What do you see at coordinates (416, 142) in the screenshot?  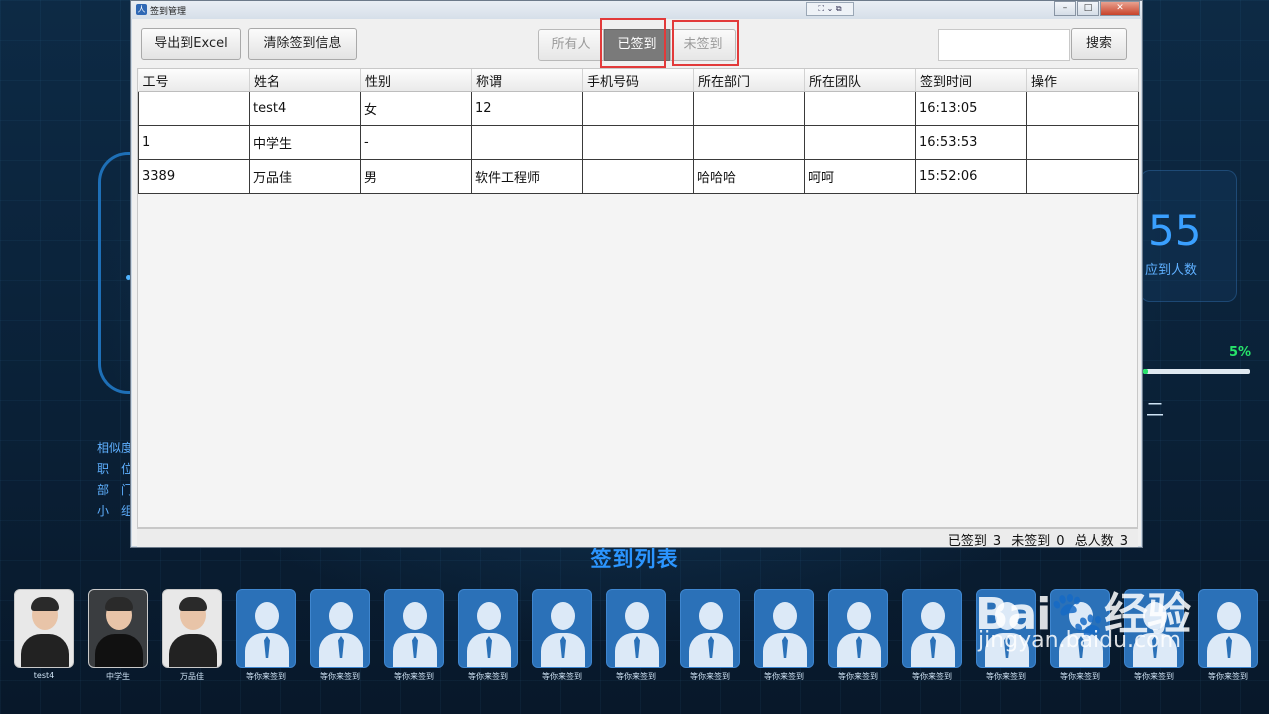 I see `table-cell: -` at bounding box center [416, 142].